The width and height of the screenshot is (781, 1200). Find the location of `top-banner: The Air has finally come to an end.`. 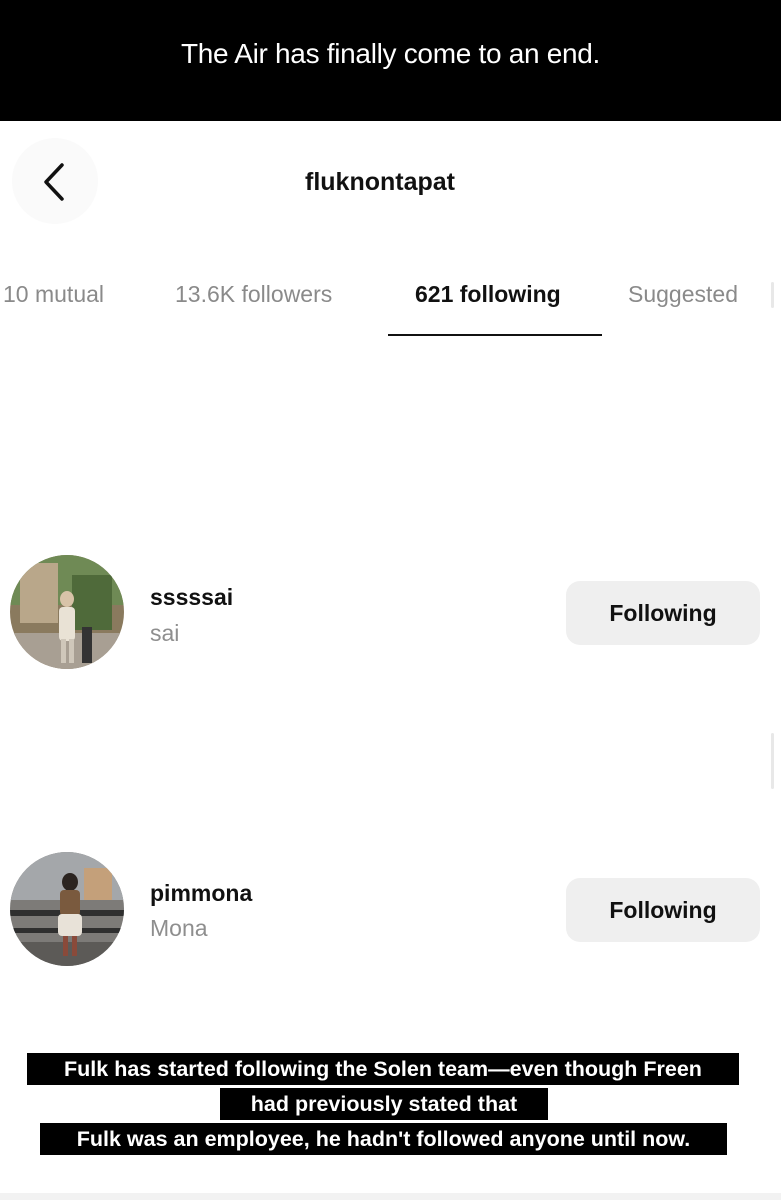

top-banner: The Air has finally come to an end. is located at coordinates (390, 60).